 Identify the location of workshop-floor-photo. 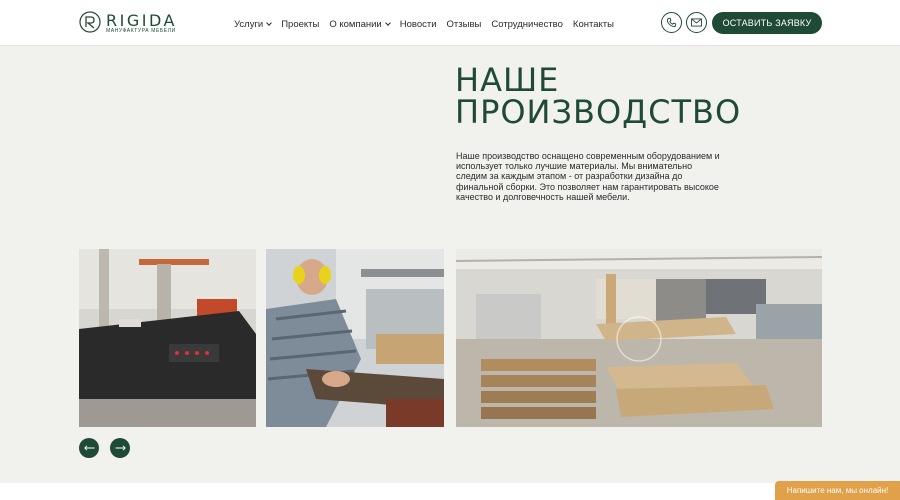
(639, 338).